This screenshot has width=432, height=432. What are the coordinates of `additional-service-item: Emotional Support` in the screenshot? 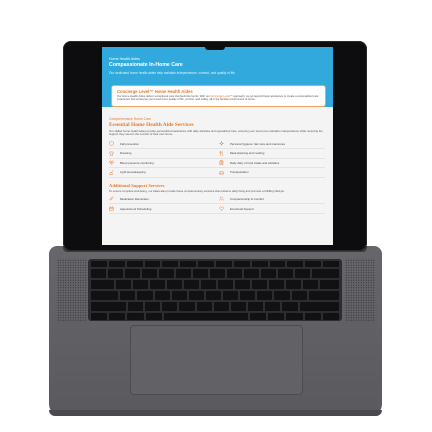 It's located at (236, 208).